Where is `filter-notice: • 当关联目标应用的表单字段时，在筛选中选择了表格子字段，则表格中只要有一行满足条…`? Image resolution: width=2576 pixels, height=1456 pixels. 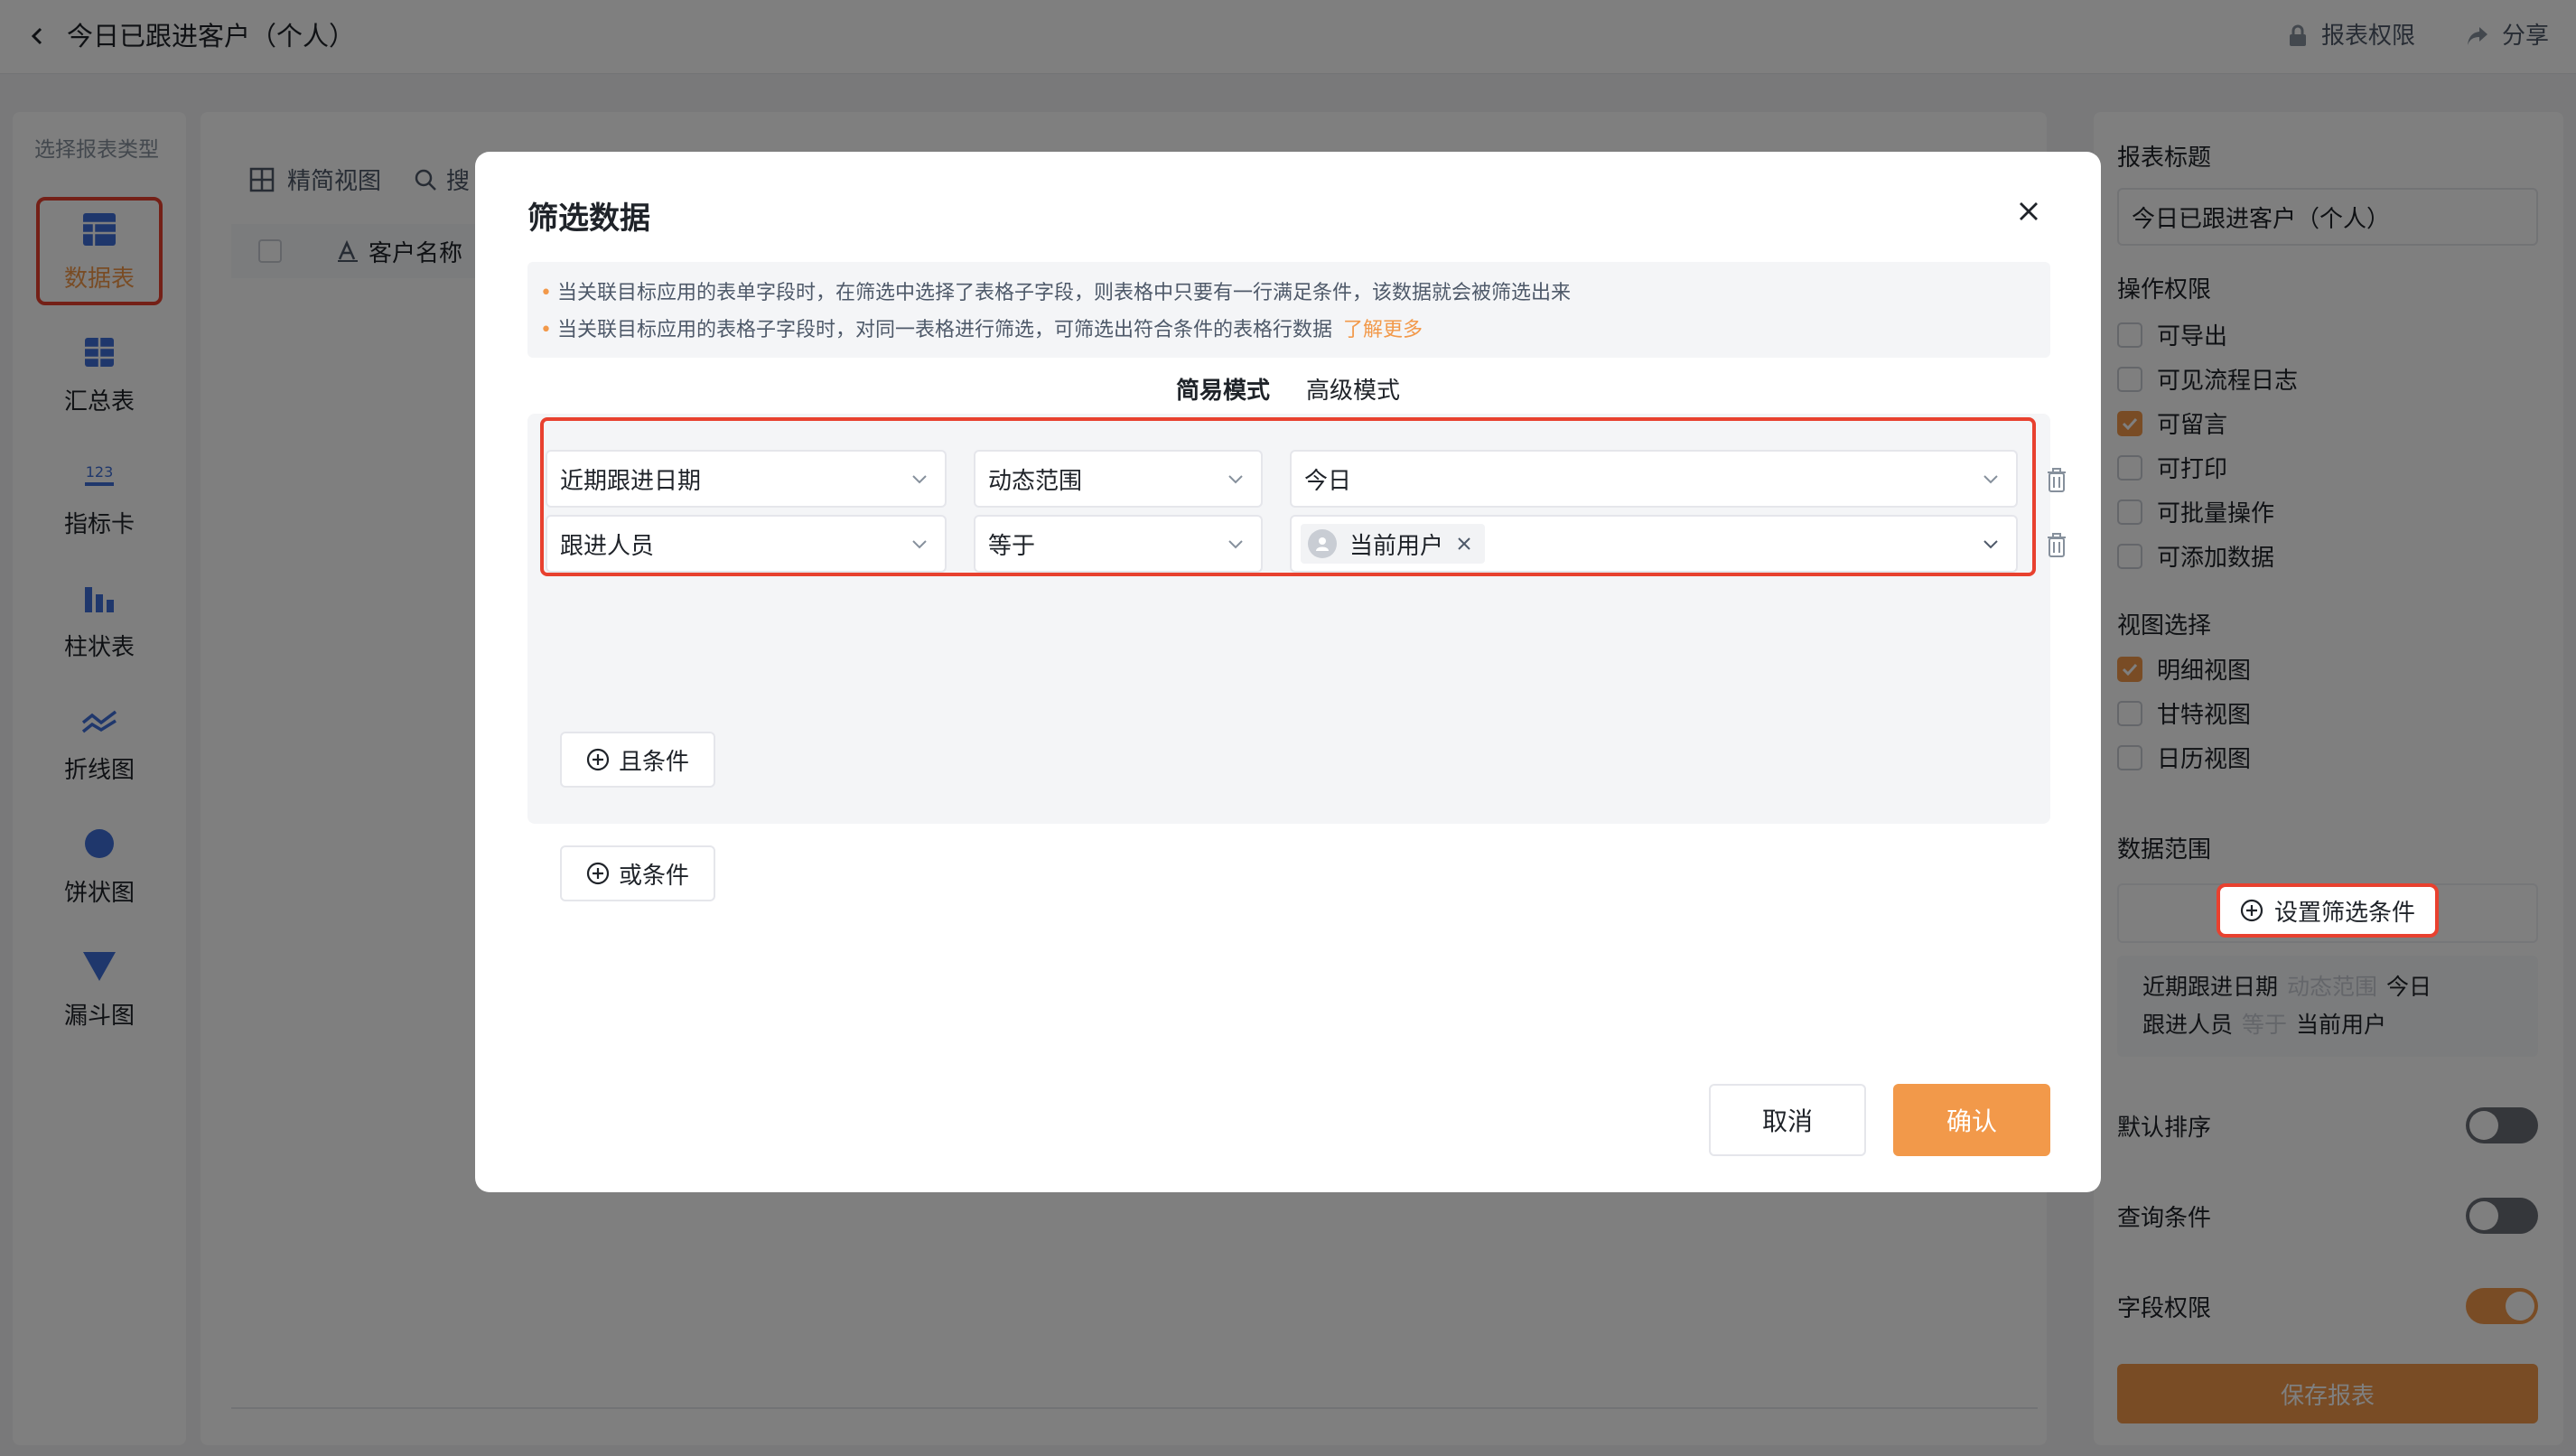
filter-notice: • 当关联目标应用的表单字段时，在筛选中选择了表格子字段，则表格中只要有一行满足条… is located at coordinates (1288, 310).